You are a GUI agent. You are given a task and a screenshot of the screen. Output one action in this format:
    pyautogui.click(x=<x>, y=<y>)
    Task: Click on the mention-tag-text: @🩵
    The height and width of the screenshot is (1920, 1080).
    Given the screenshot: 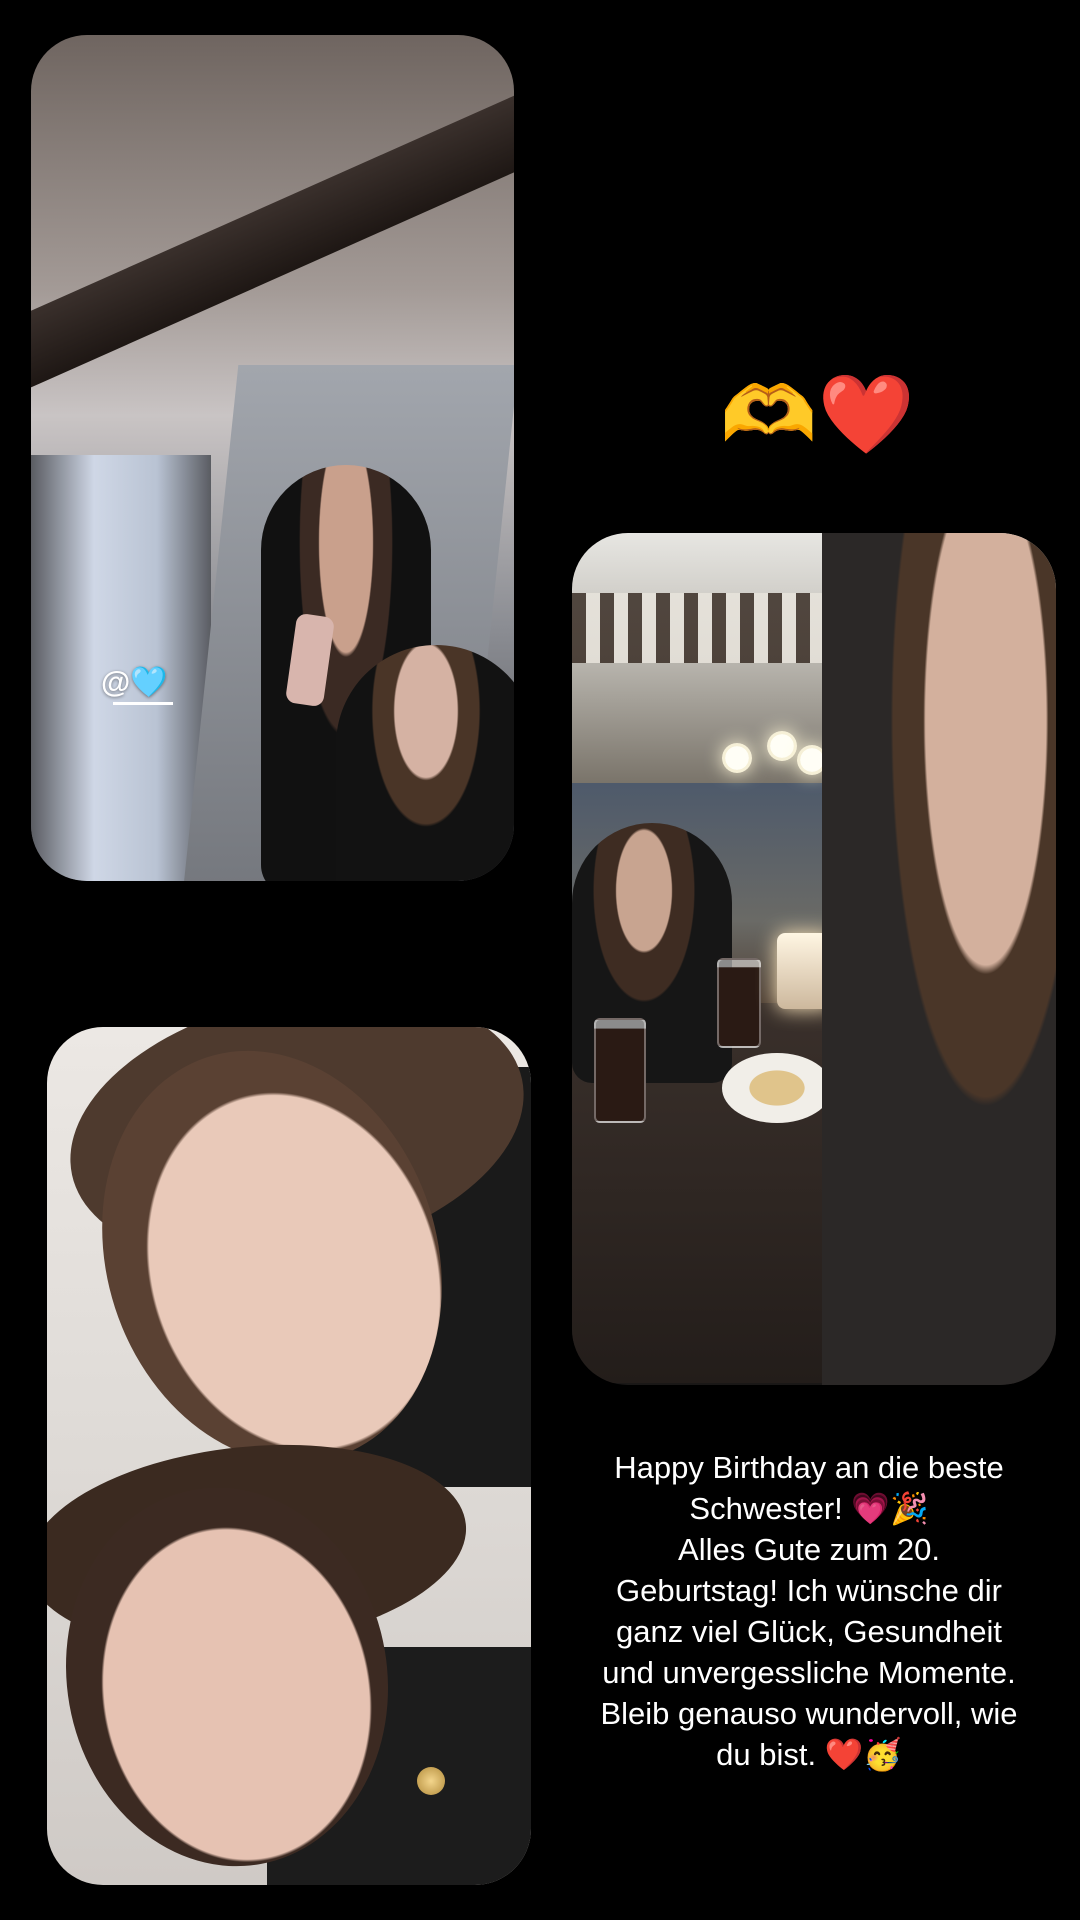 What is the action you would take?
    pyautogui.click(x=134, y=682)
    